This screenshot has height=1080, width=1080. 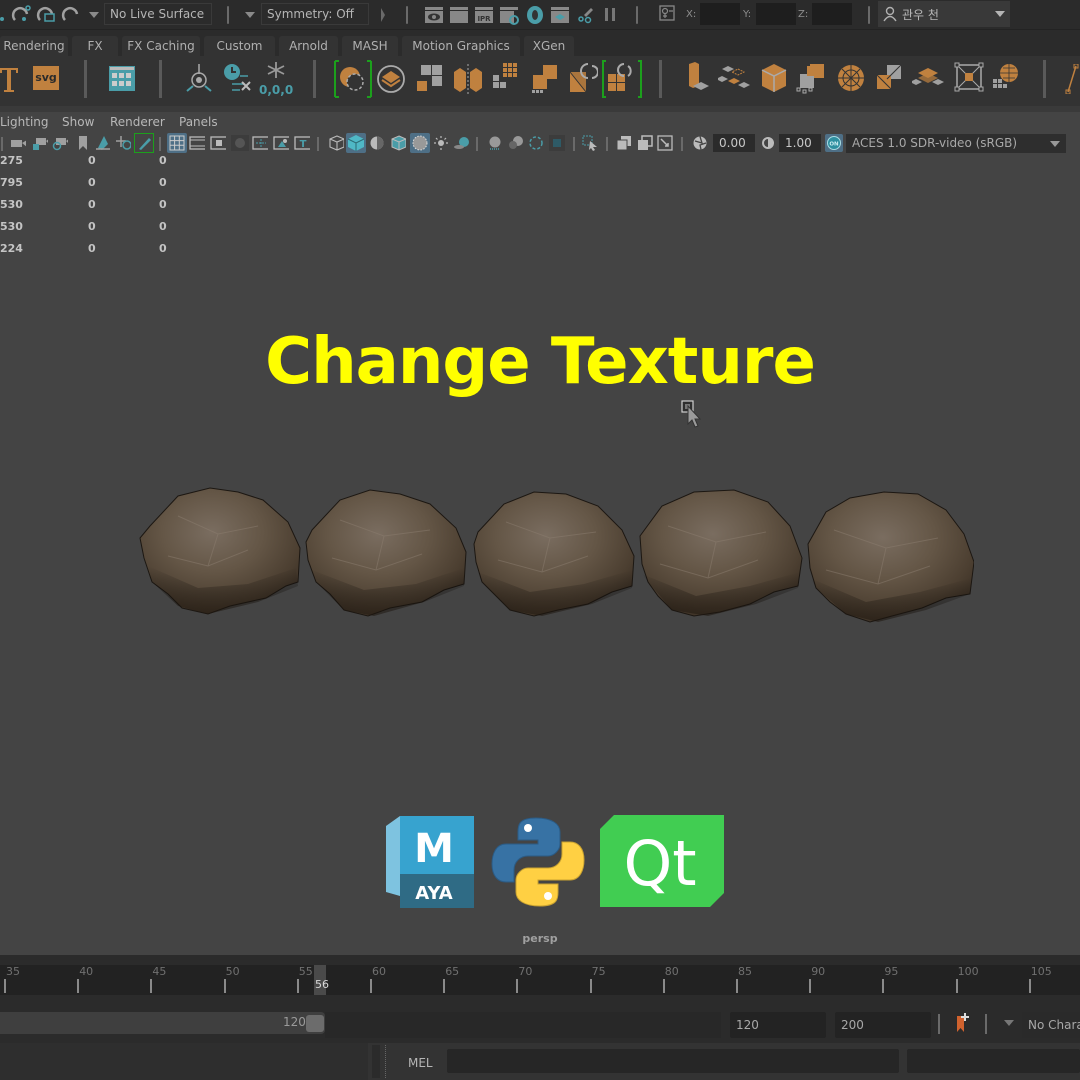 What do you see at coordinates (420, 1063) in the screenshot?
I see `command-language-button: MEL` at bounding box center [420, 1063].